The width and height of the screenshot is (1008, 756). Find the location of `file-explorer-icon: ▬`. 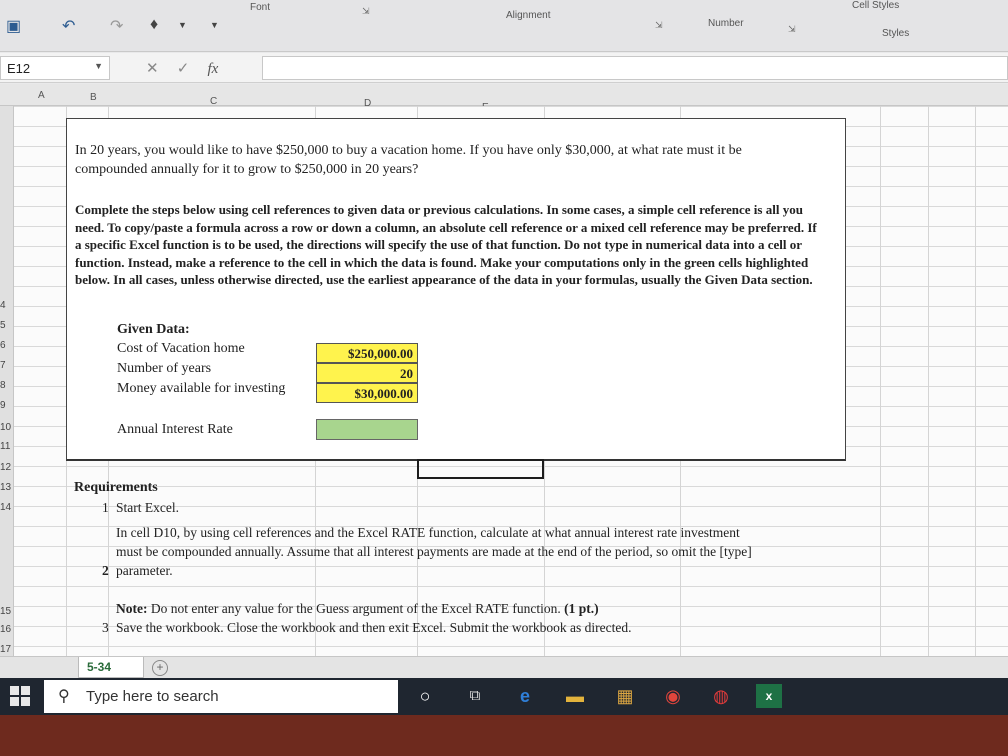

file-explorer-icon: ▬ is located at coordinates (575, 696).